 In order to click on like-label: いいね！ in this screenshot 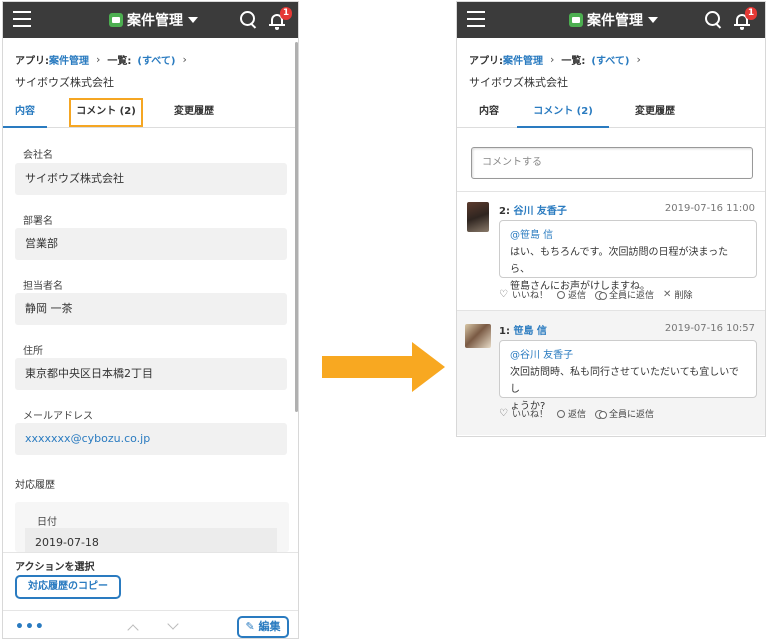, I will do `click(530, 415)`.